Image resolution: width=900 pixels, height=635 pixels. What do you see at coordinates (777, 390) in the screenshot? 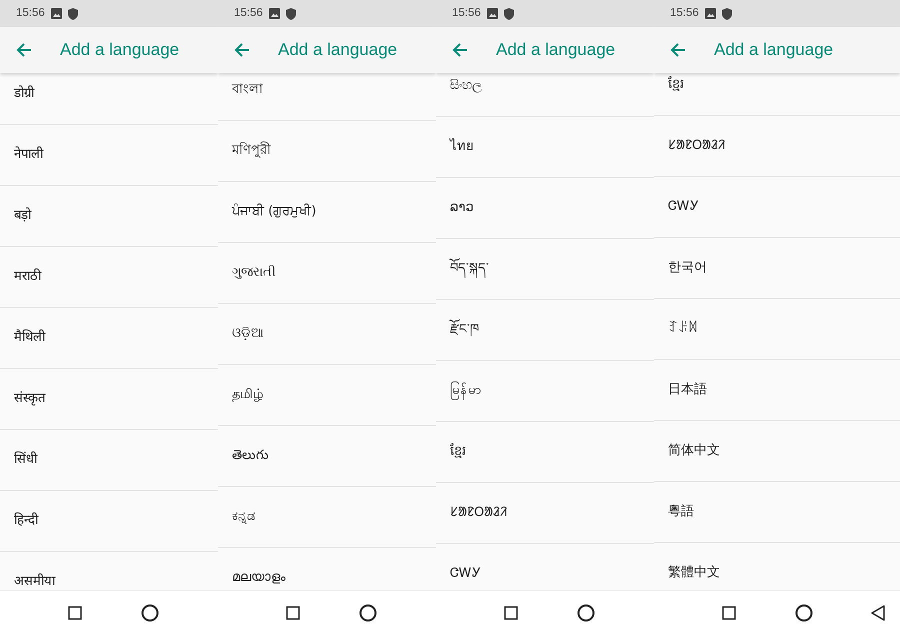
I see `language-item: 日本語` at bounding box center [777, 390].